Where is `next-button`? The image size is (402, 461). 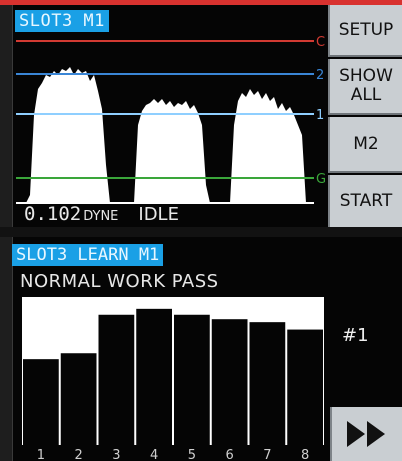
next-button is located at coordinates (366, 434).